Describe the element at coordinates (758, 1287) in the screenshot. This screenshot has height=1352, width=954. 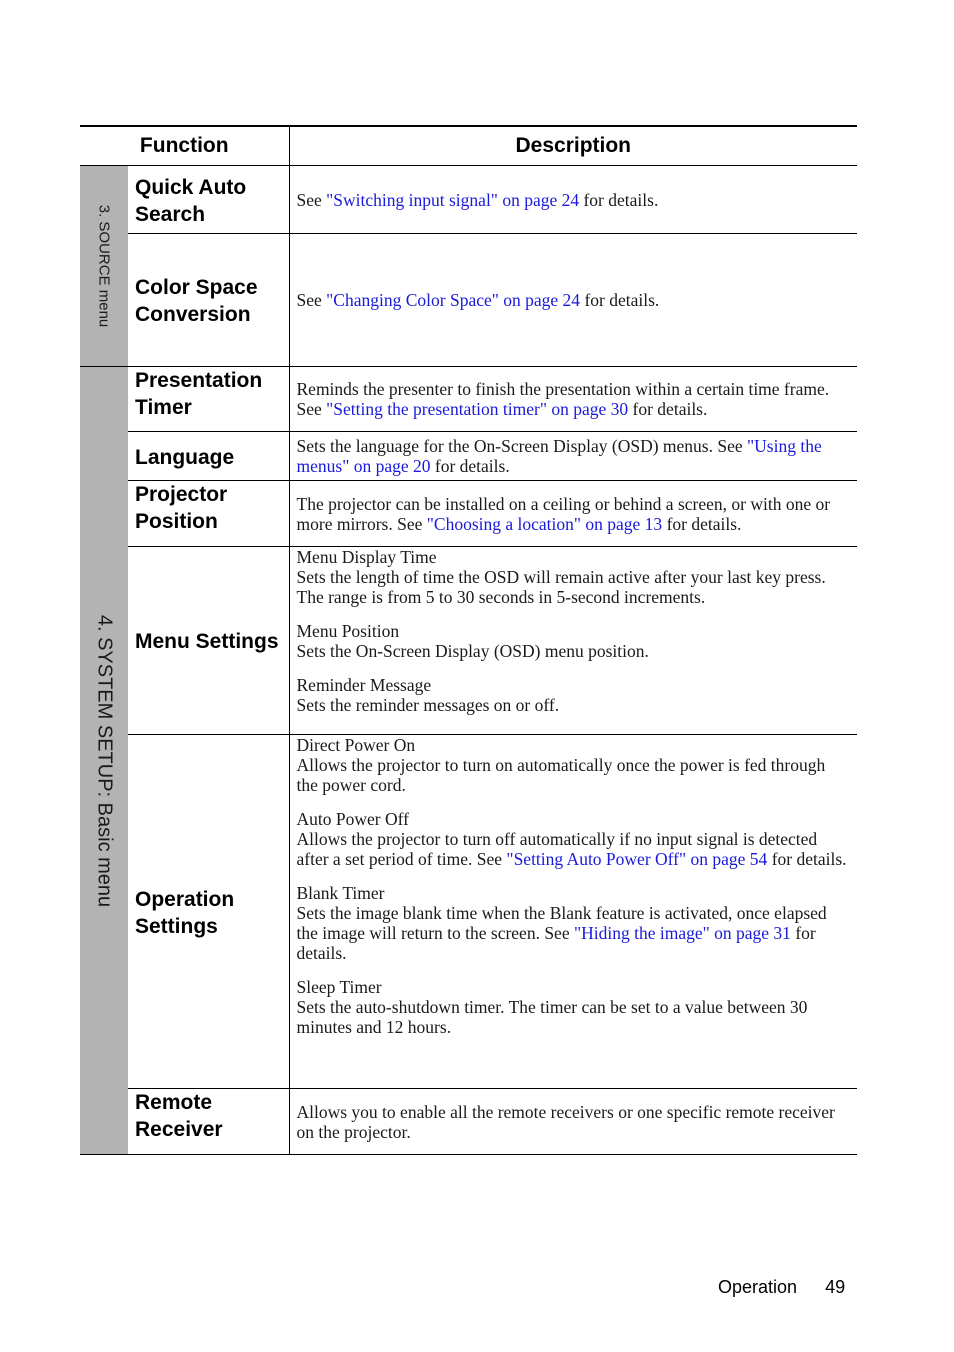
I see `footer-section: Operation` at that location.